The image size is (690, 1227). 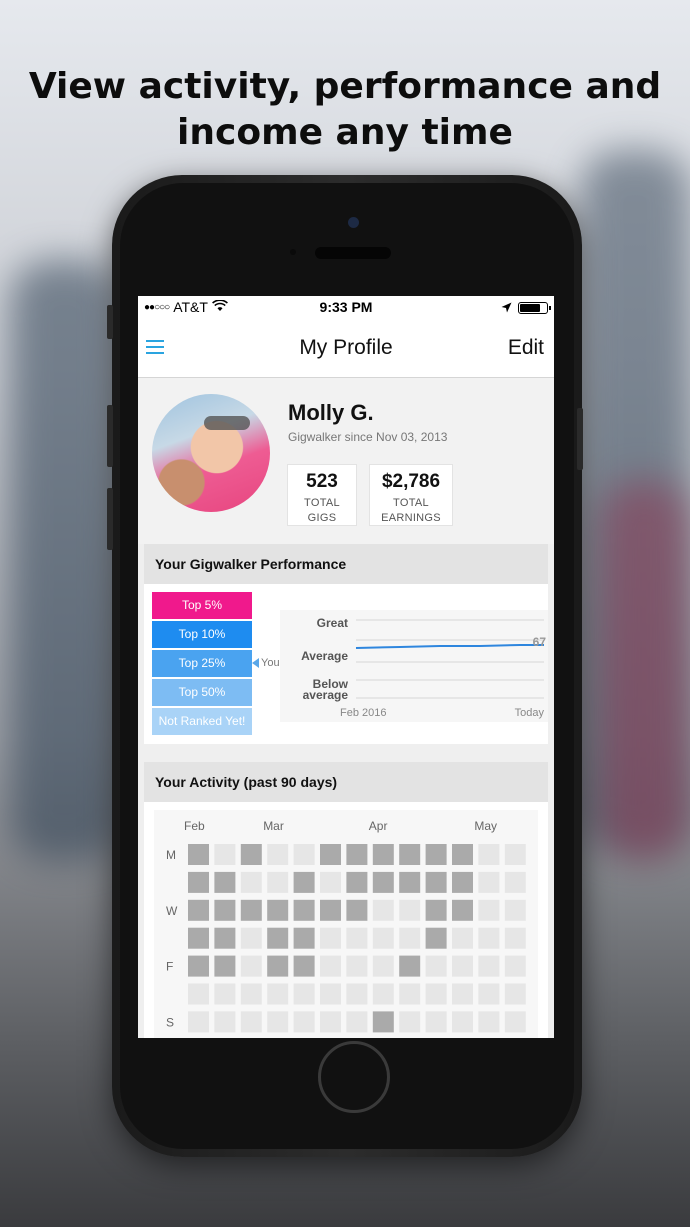 What do you see at coordinates (506, 308) in the screenshot?
I see `location-arrow-icon` at bounding box center [506, 308].